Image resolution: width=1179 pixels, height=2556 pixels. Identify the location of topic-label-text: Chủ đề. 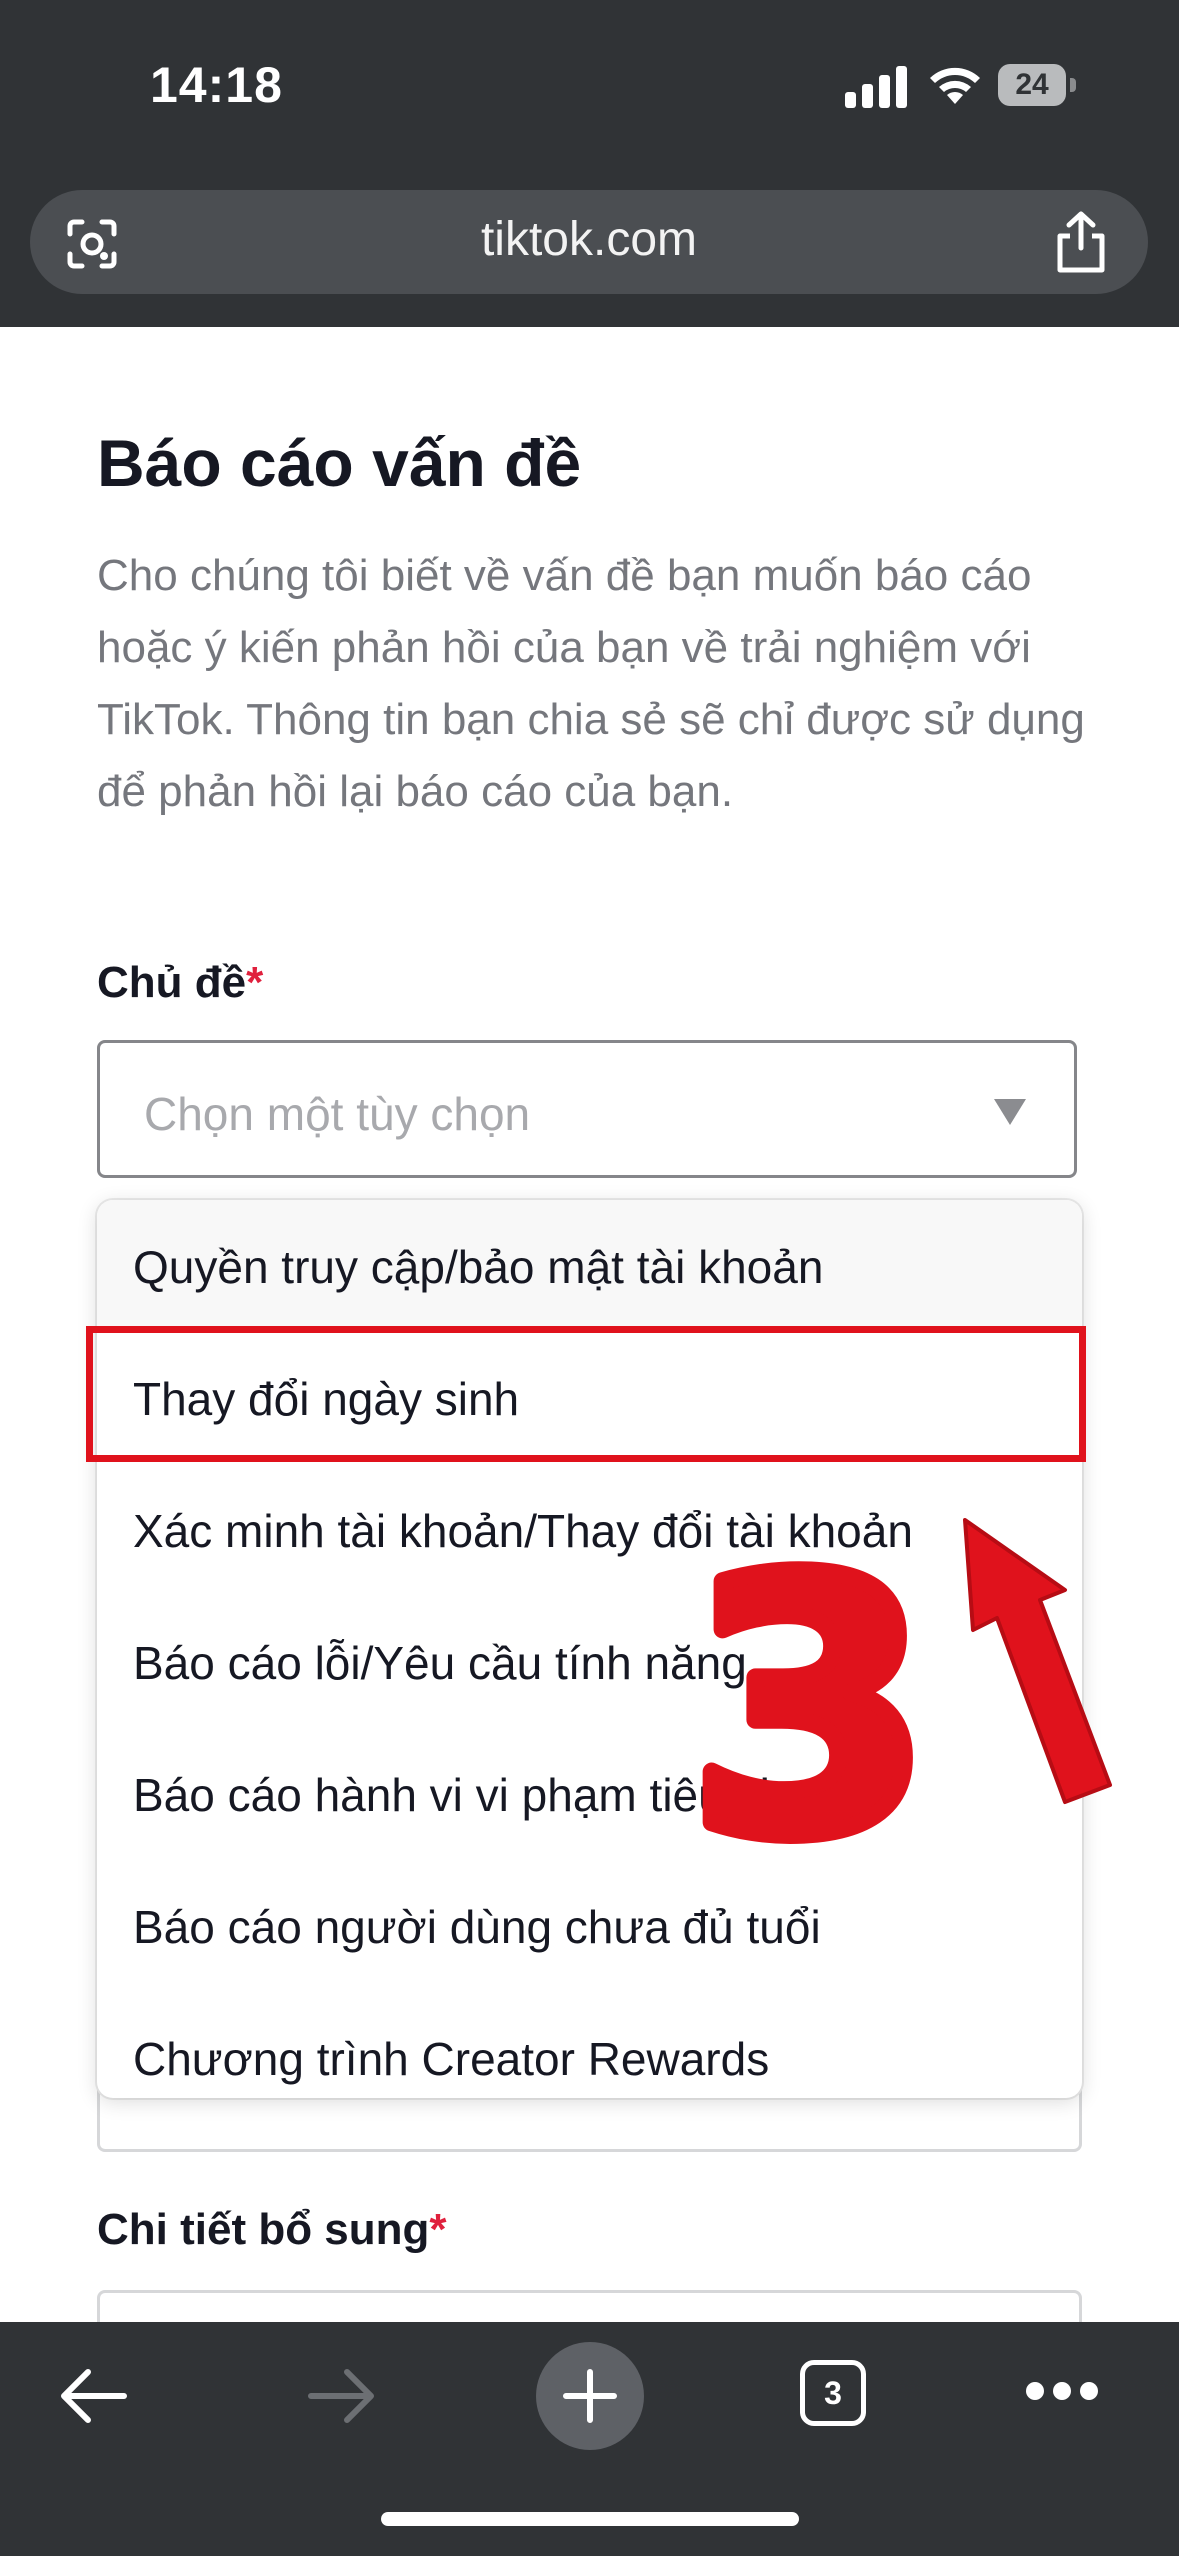
(172, 982).